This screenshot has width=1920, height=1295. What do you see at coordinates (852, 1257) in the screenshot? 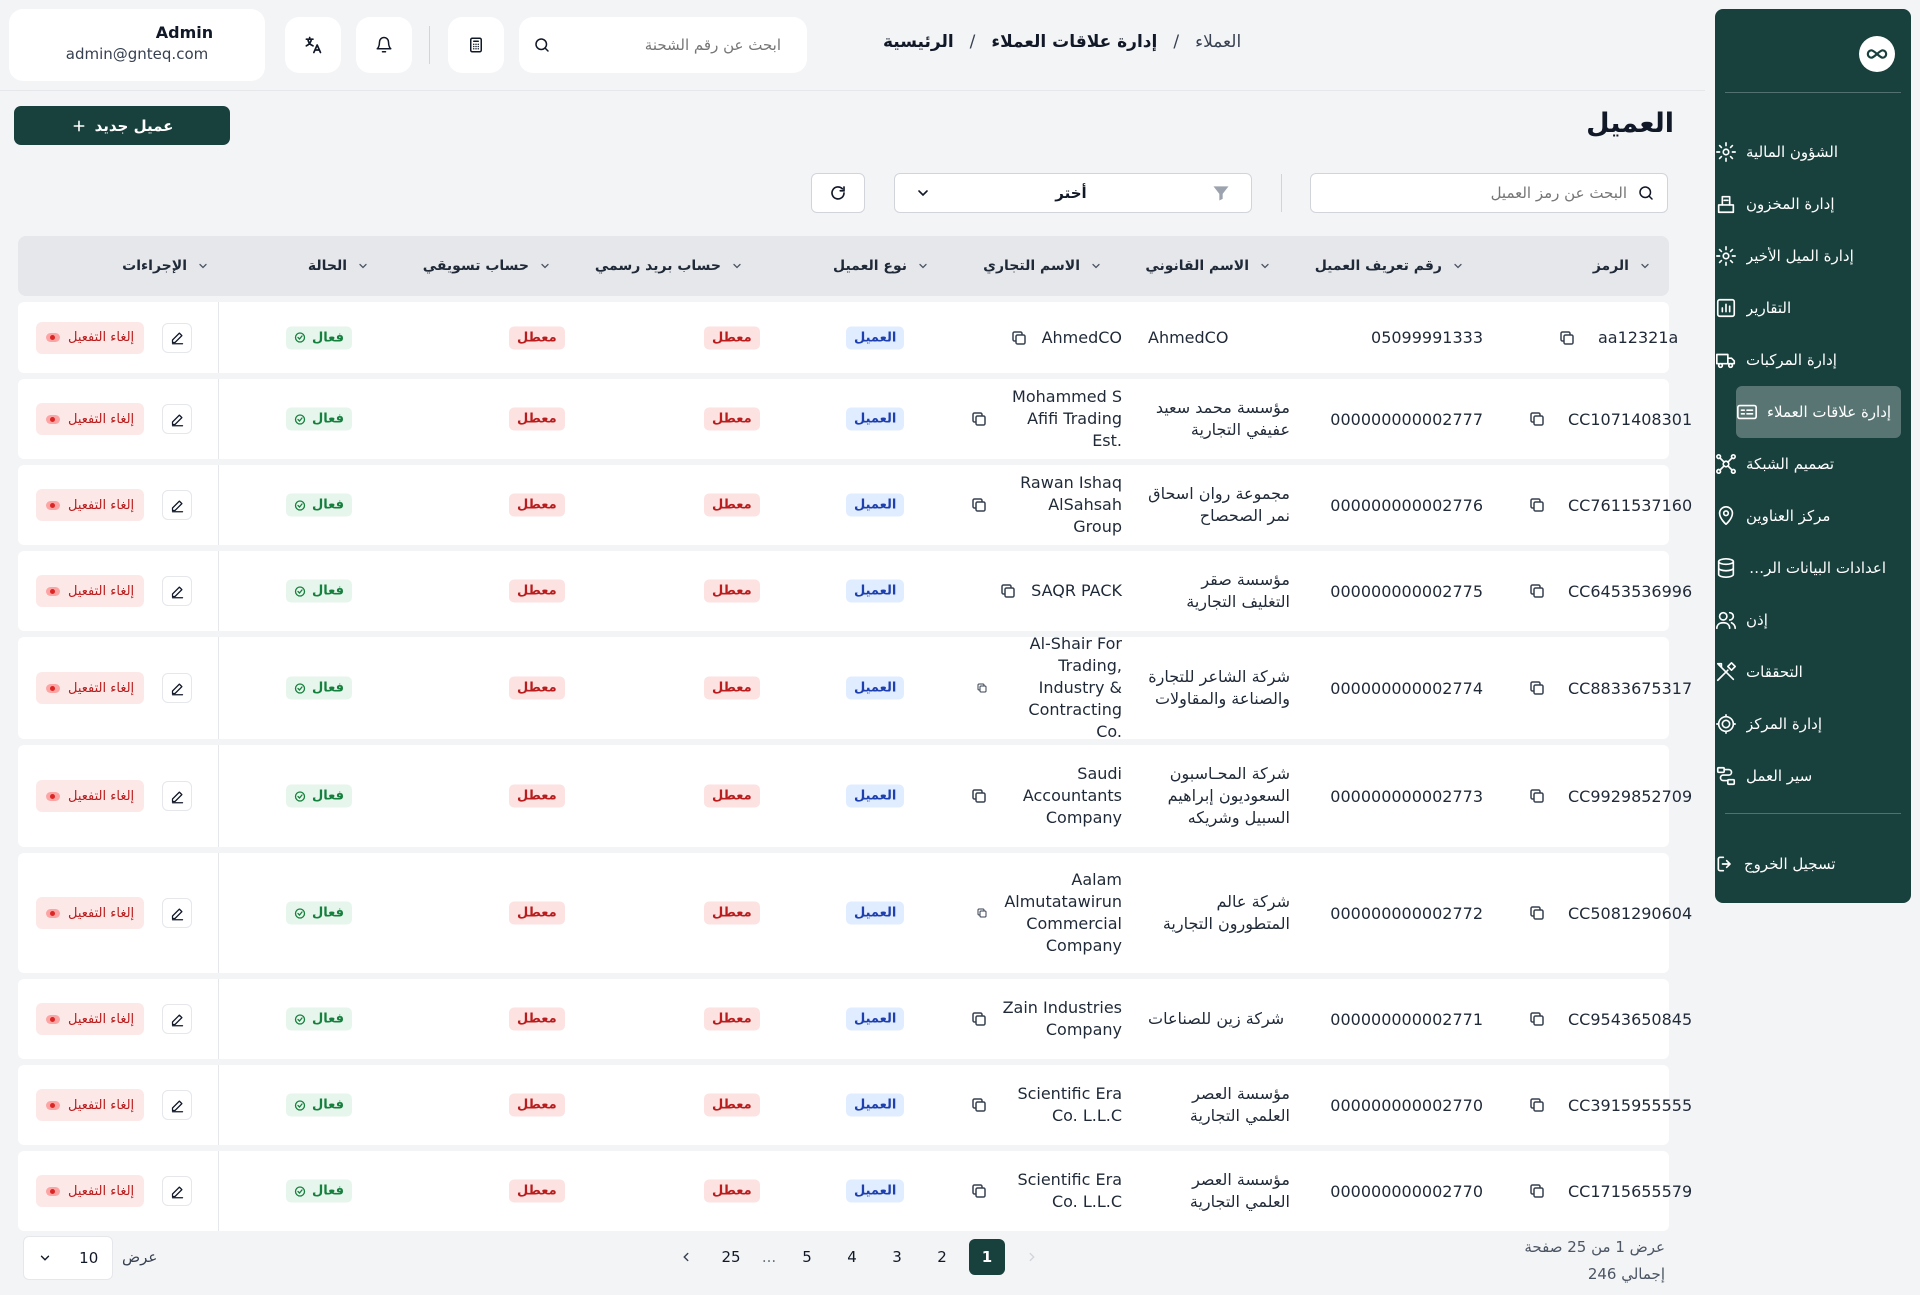
I see `page-button-4: 4` at bounding box center [852, 1257].